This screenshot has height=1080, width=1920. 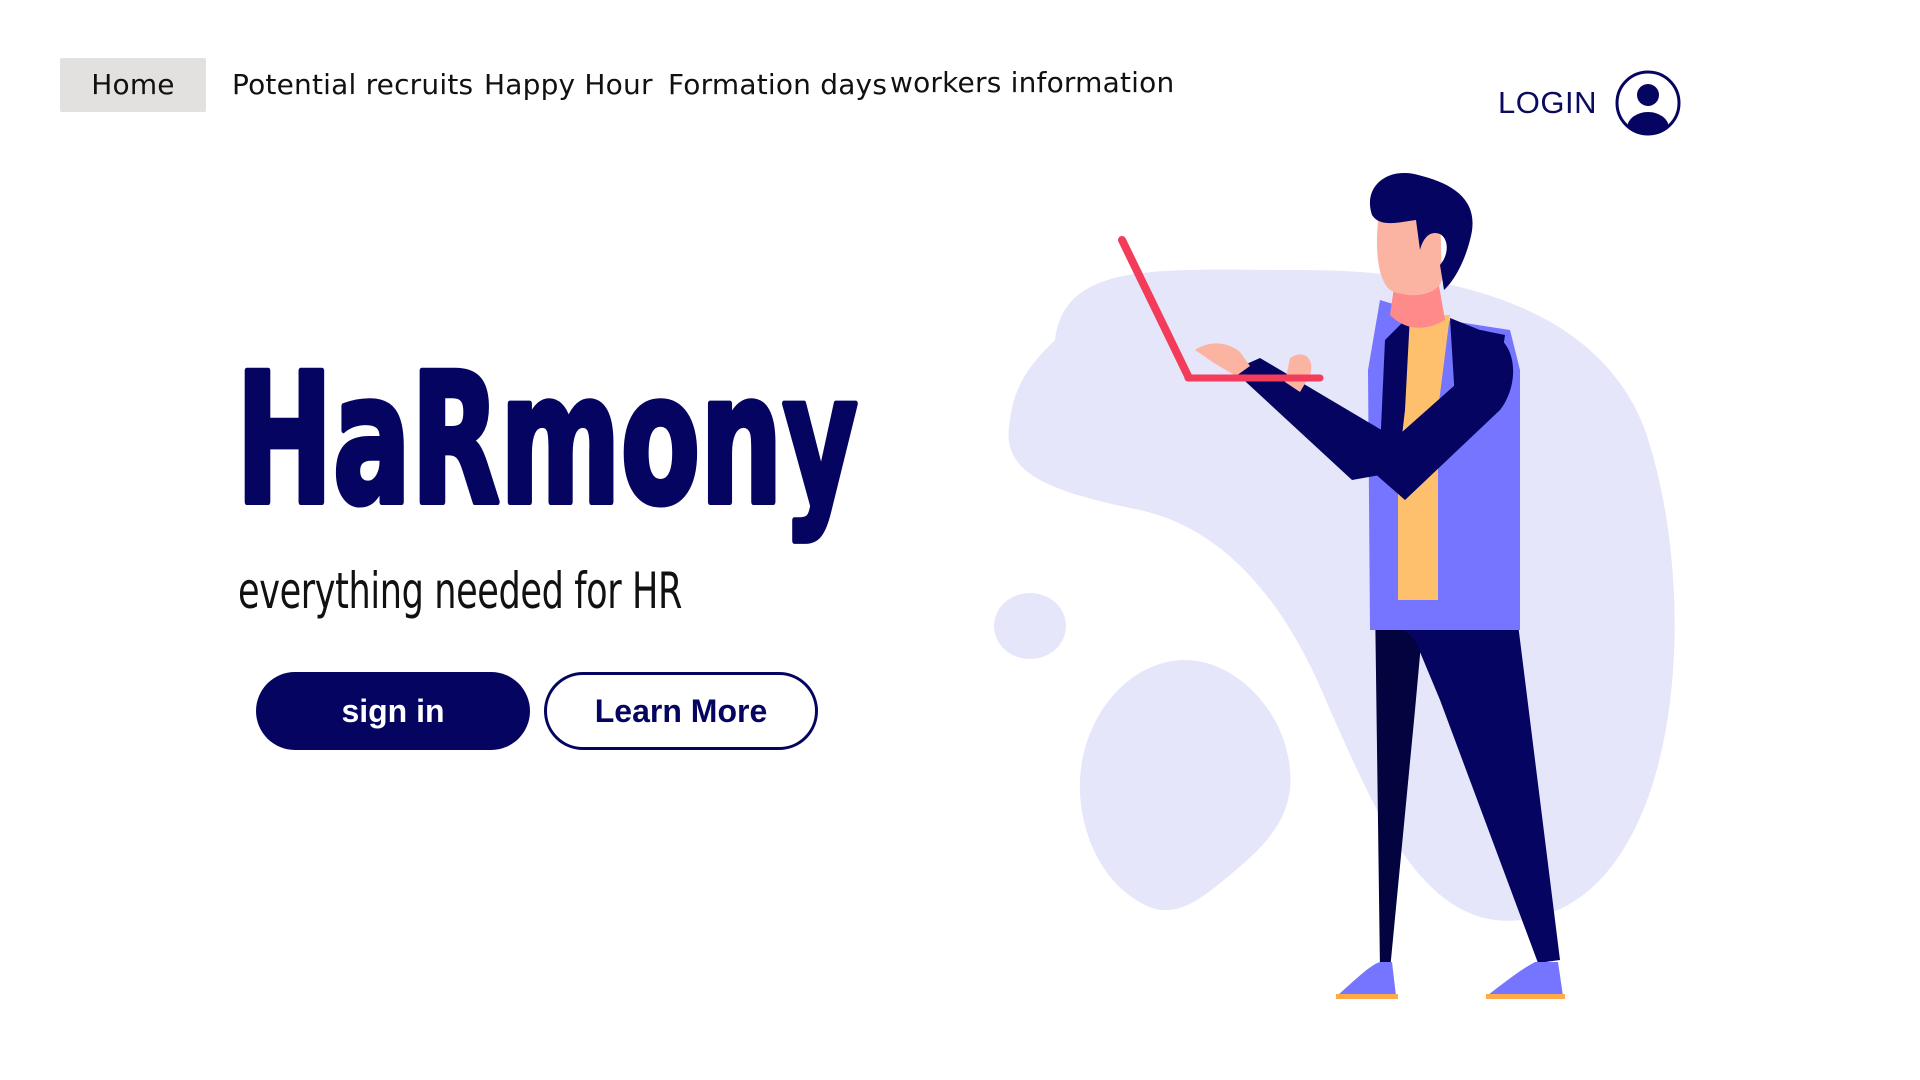 What do you see at coordinates (460, 591) in the screenshot?
I see `tagline: everything needed for HR` at bounding box center [460, 591].